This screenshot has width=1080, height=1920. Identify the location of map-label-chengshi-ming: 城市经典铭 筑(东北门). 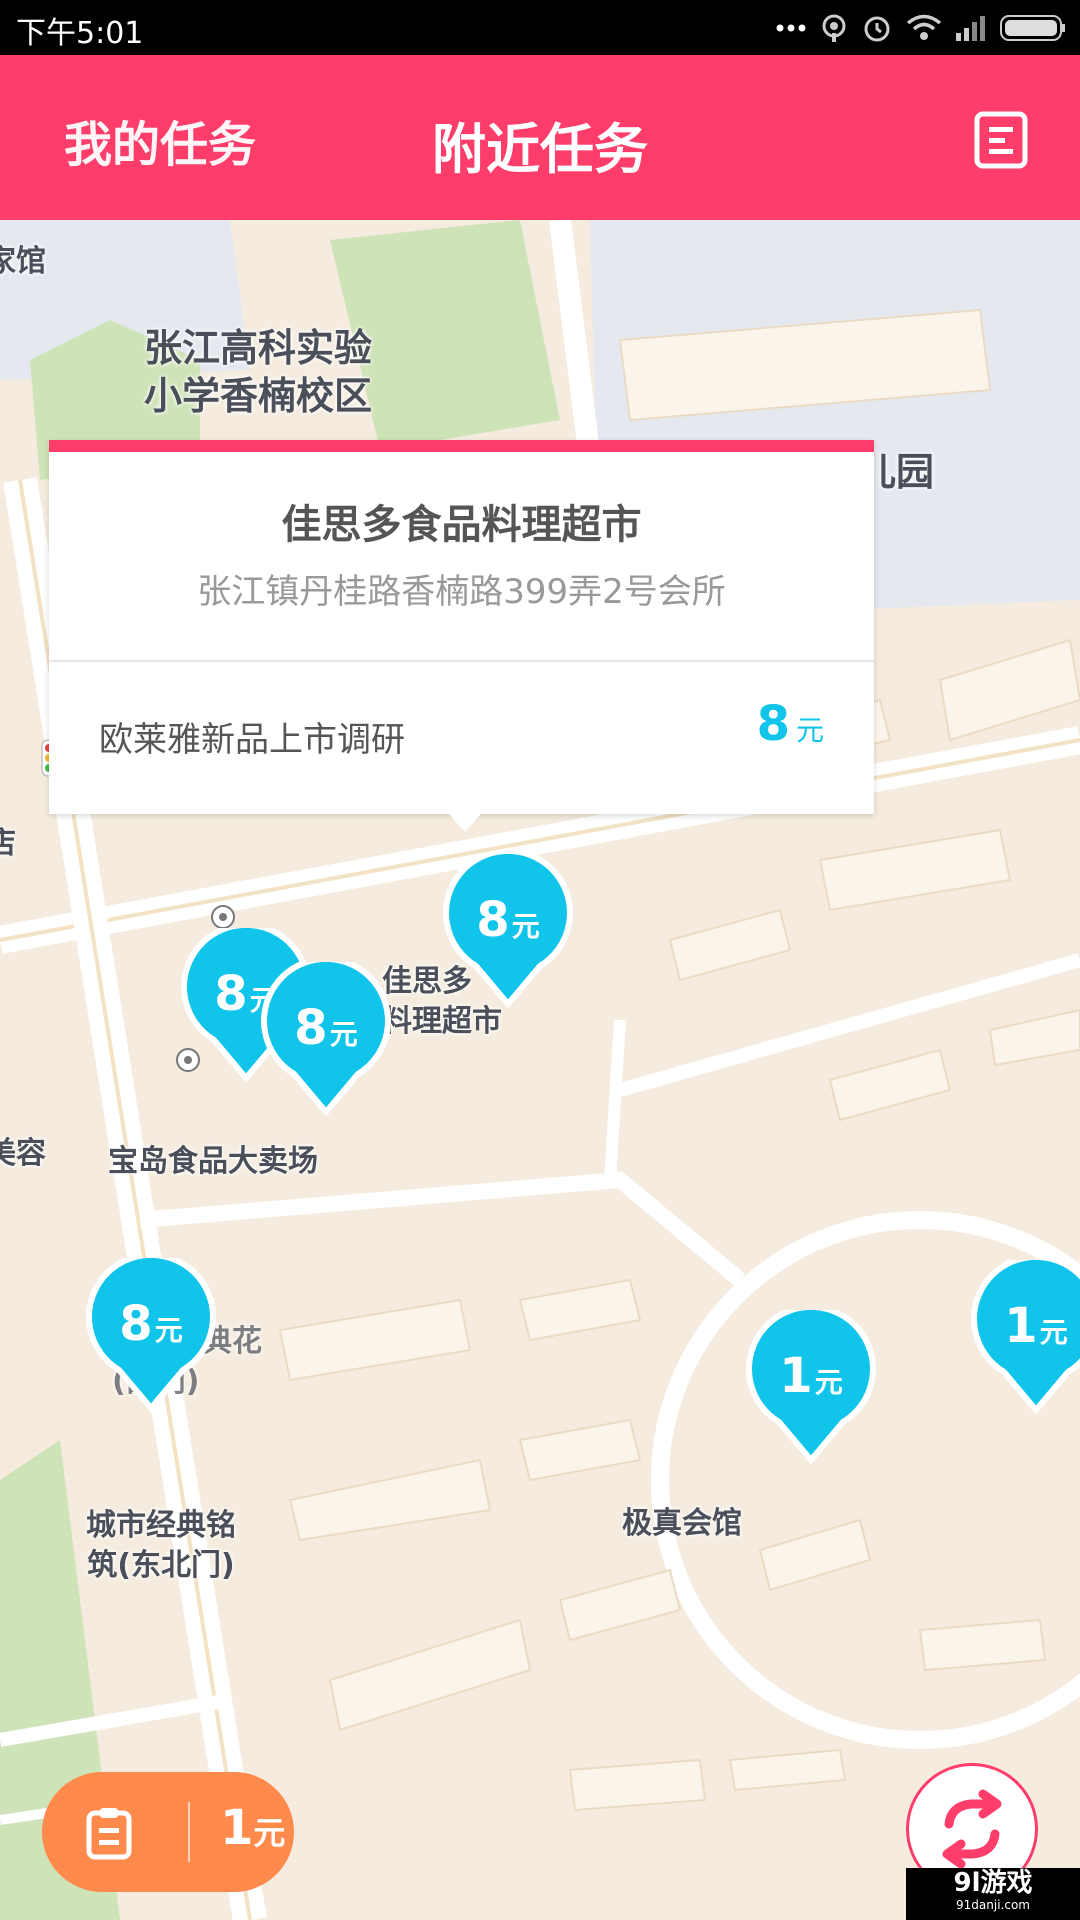
(161, 1545).